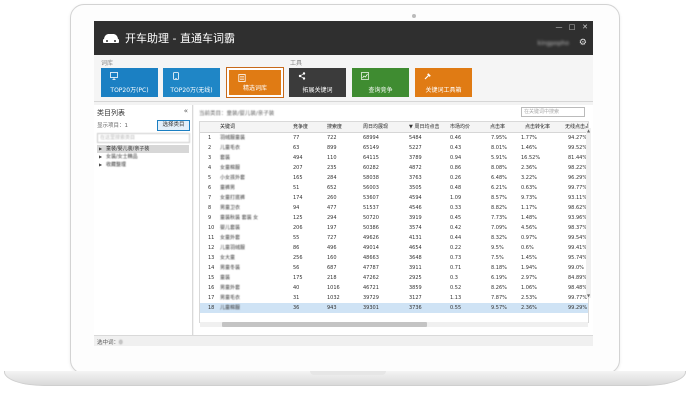 This screenshot has height=404, width=687. Describe the element at coordinates (394, 208) in the screenshot. I see `table-row: 8 男童卫衣 94 477 51537 4546 0.33 8.82% 1.17% 98.62%` at that location.